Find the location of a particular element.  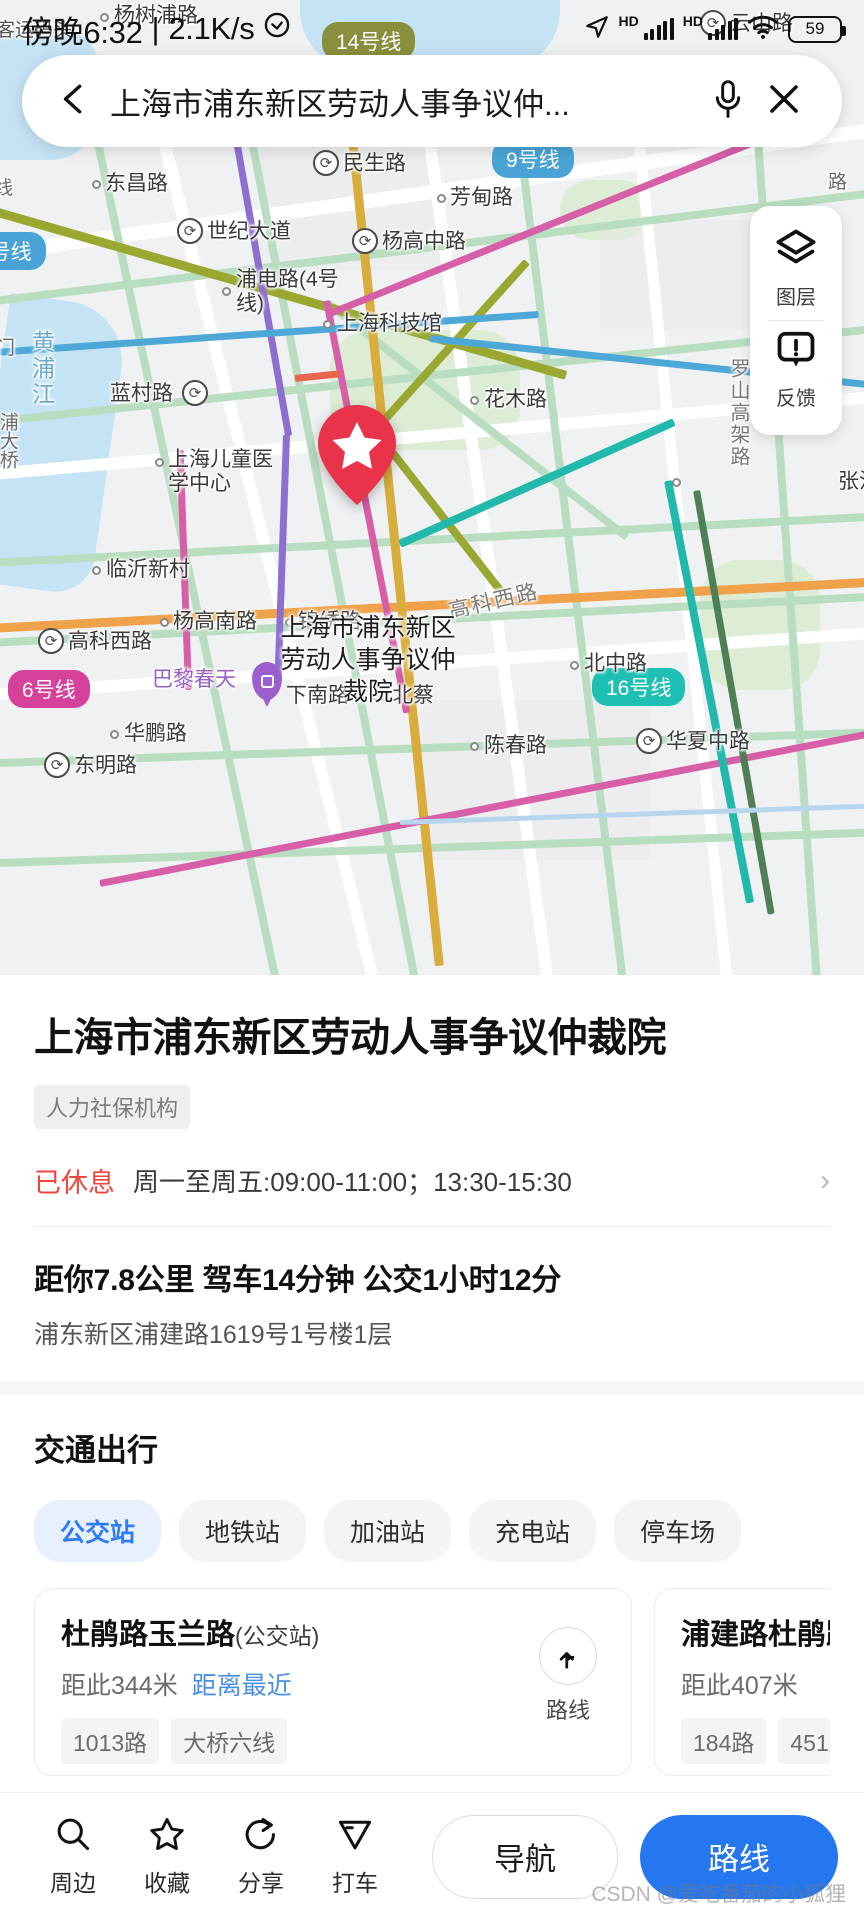

opening-hours-row: 已休息 周一至周五:09:00-11:00；13:30-15:30 › is located at coordinates (432, 1194).